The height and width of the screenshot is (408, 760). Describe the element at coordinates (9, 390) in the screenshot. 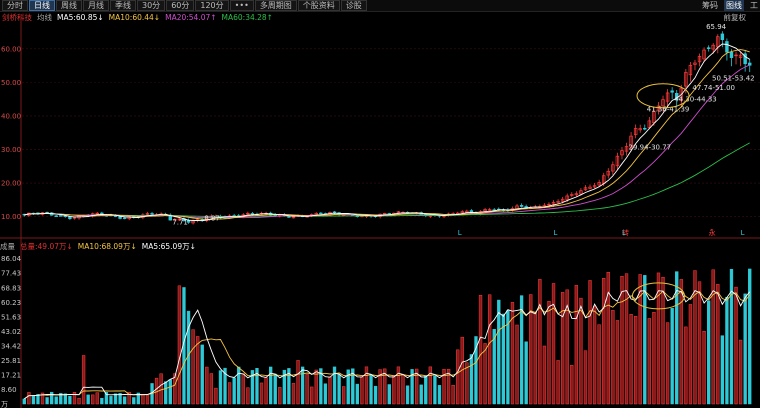

I see `volume-tick-label: 8.60` at that location.